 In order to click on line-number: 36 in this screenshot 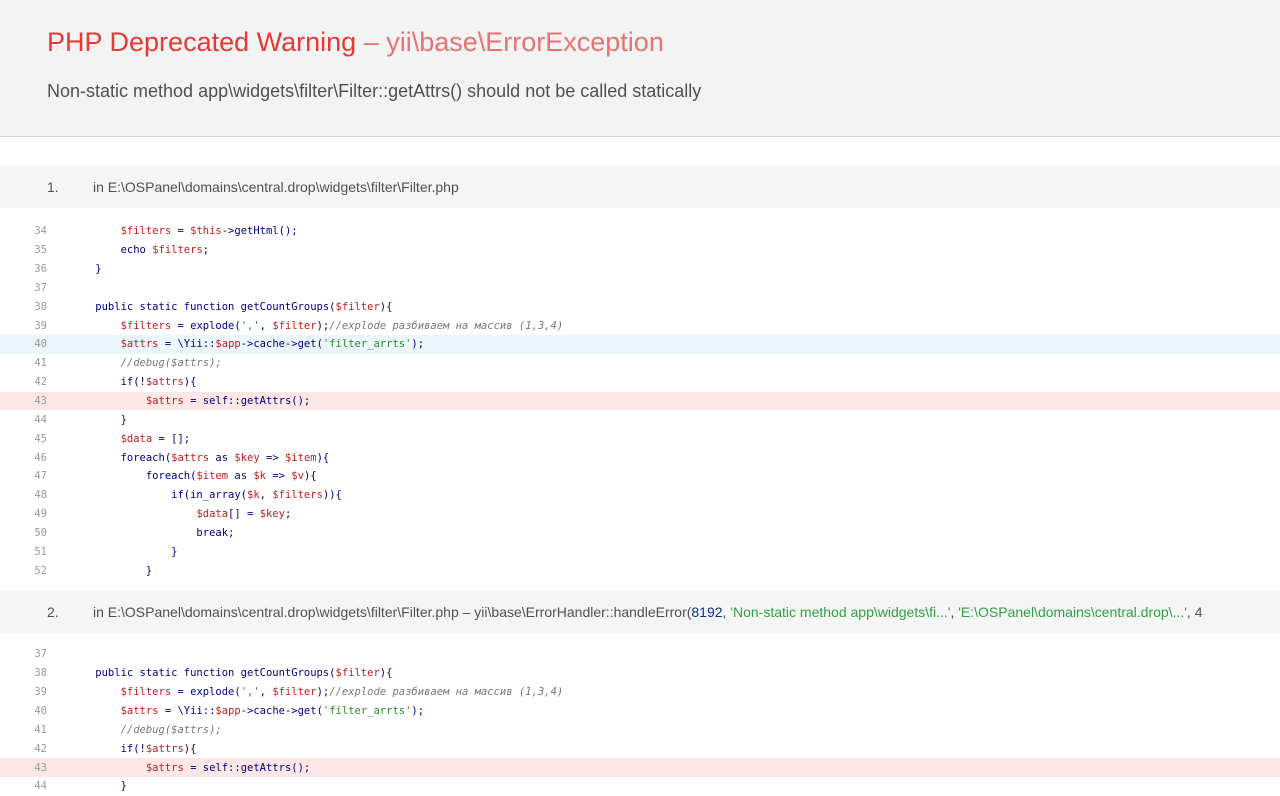, I will do `click(40, 269)`.